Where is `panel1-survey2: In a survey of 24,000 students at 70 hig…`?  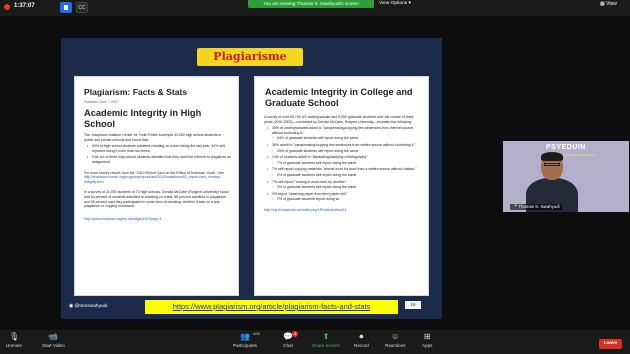 panel1-survey2: In a survey of 24,000 students at 70 hig… is located at coordinates (156, 199).